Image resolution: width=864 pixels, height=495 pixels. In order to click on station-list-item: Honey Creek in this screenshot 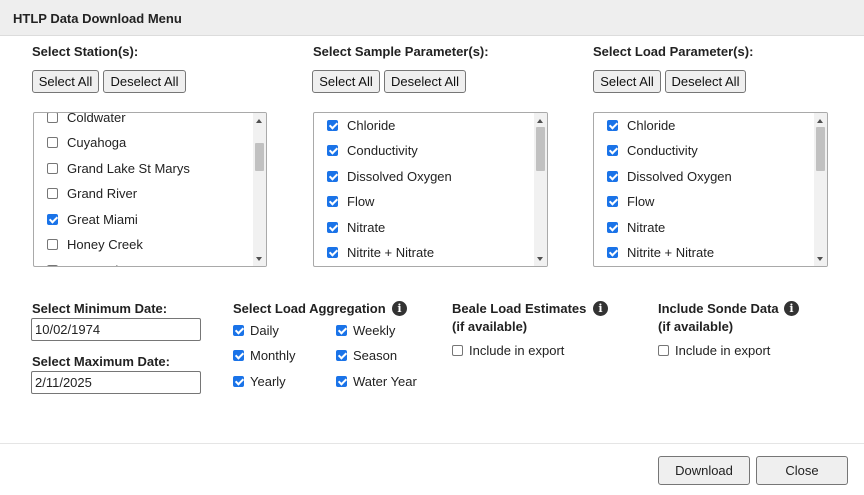, I will do `click(104, 245)`.